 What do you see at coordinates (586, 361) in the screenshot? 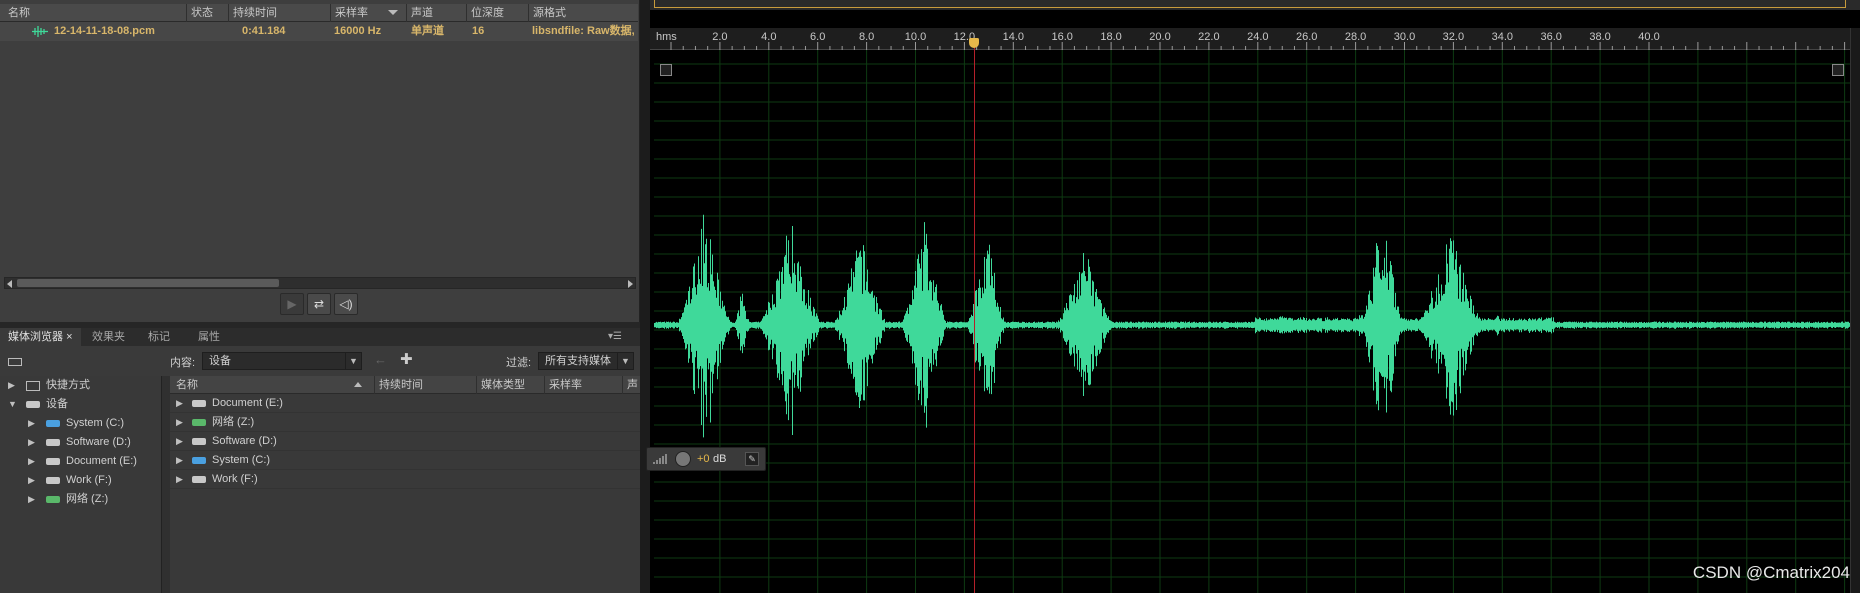
I see `filter-select: 所有支持媒体 ▼` at bounding box center [586, 361].